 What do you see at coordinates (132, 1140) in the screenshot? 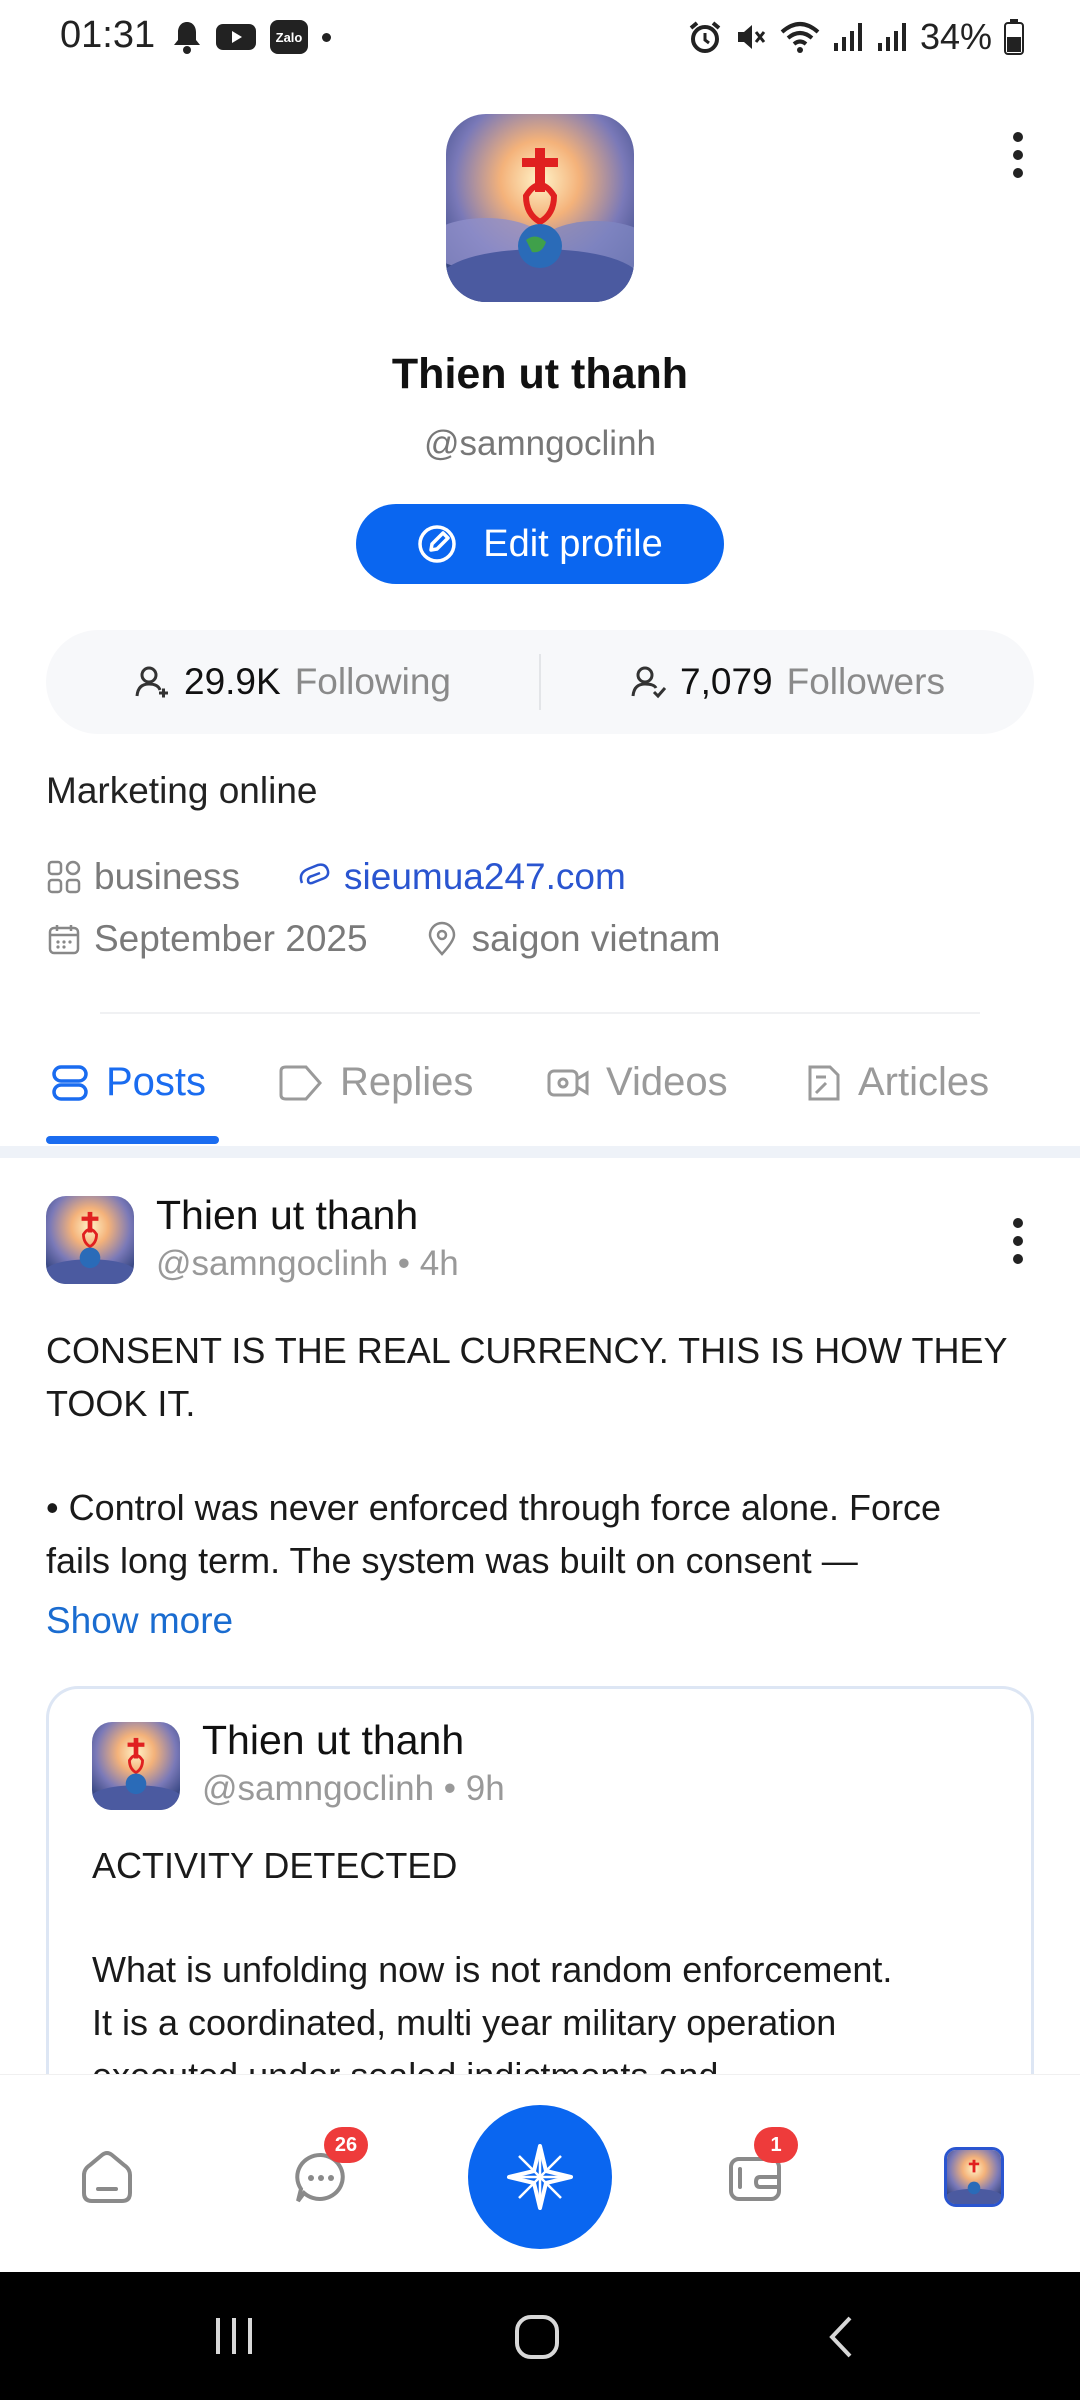
I see `active-tab-indicator` at bounding box center [132, 1140].